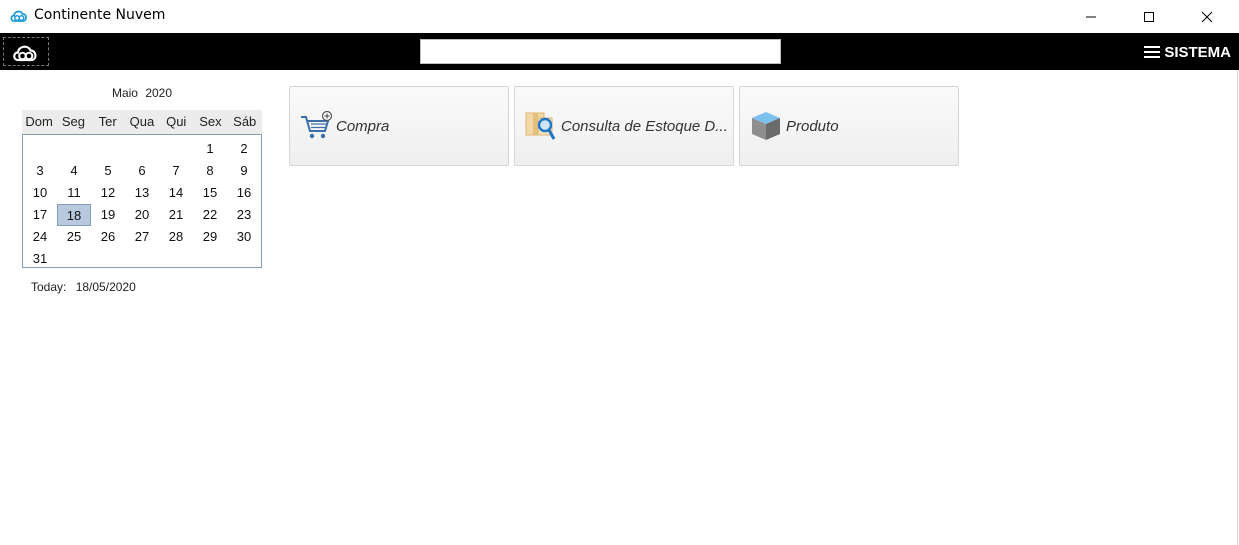  I want to click on calendar-week-row: 3456789, so click(142, 171).